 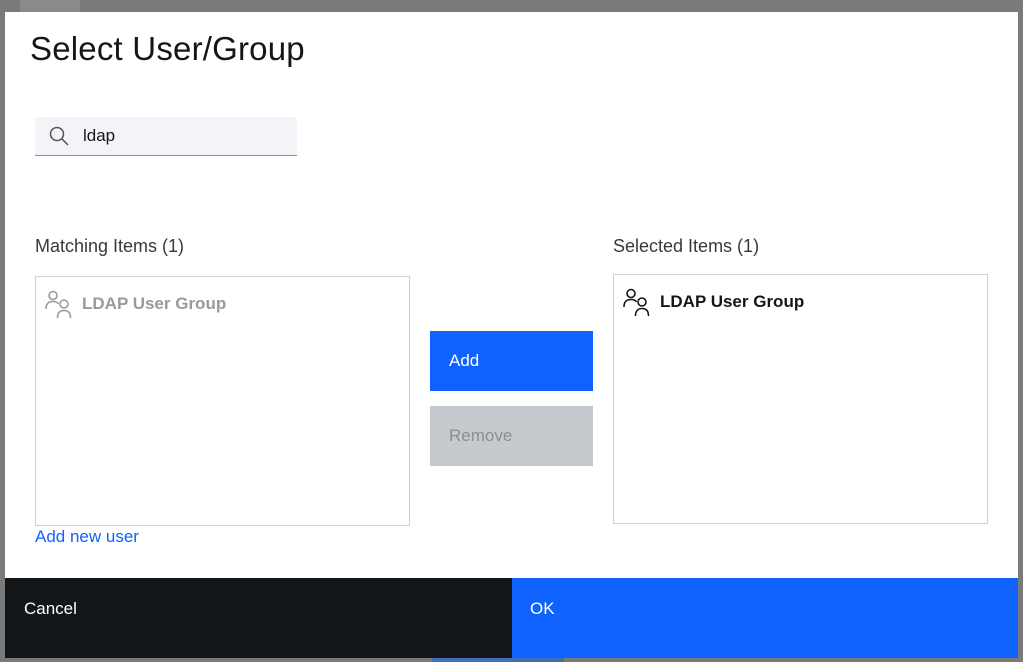 What do you see at coordinates (87, 537) in the screenshot?
I see `add-new-user-link: Add new user` at bounding box center [87, 537].